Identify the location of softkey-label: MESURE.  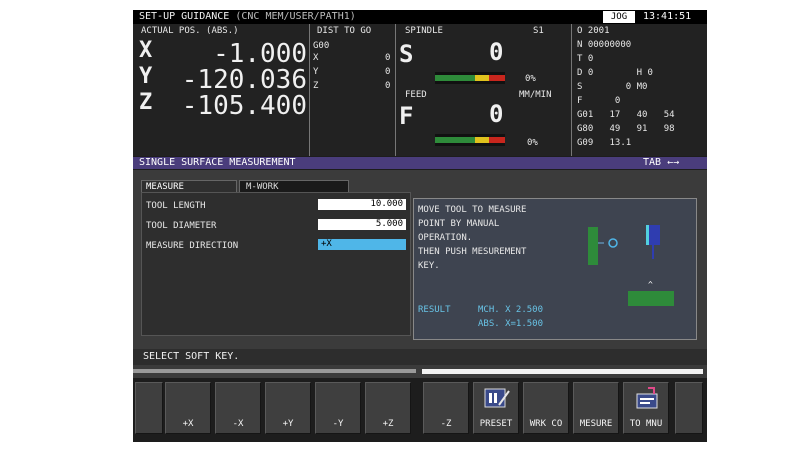
(596, 424).